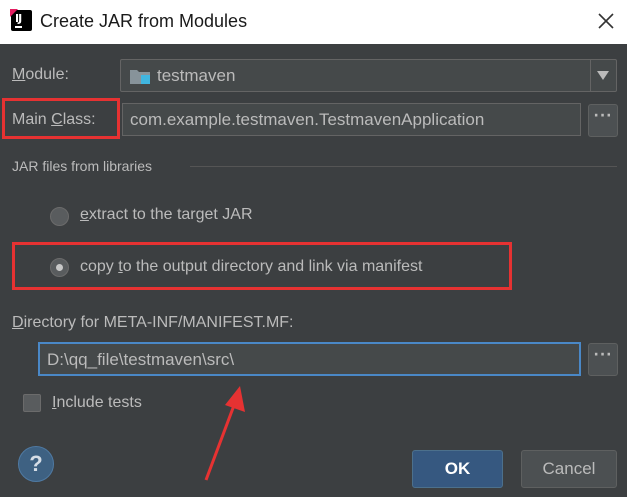  What do you see at coordinates (36, 464) in the screenshot?
I see `help-button: ?` at bounding box center [36, 464].